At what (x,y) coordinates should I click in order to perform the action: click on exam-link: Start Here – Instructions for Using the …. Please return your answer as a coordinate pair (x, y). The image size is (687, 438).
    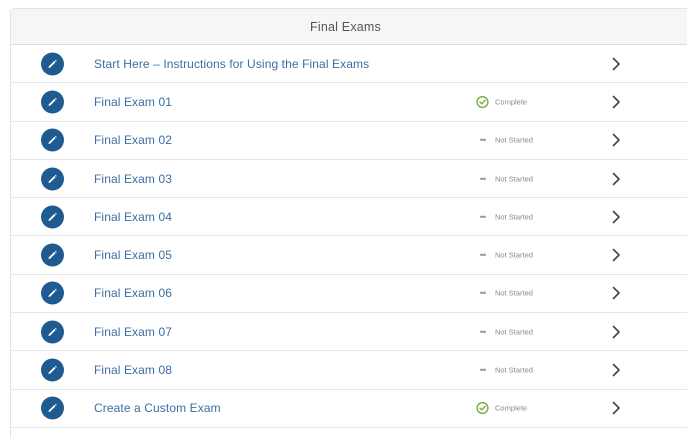
    Looking at the image, I should click on (231, 64).